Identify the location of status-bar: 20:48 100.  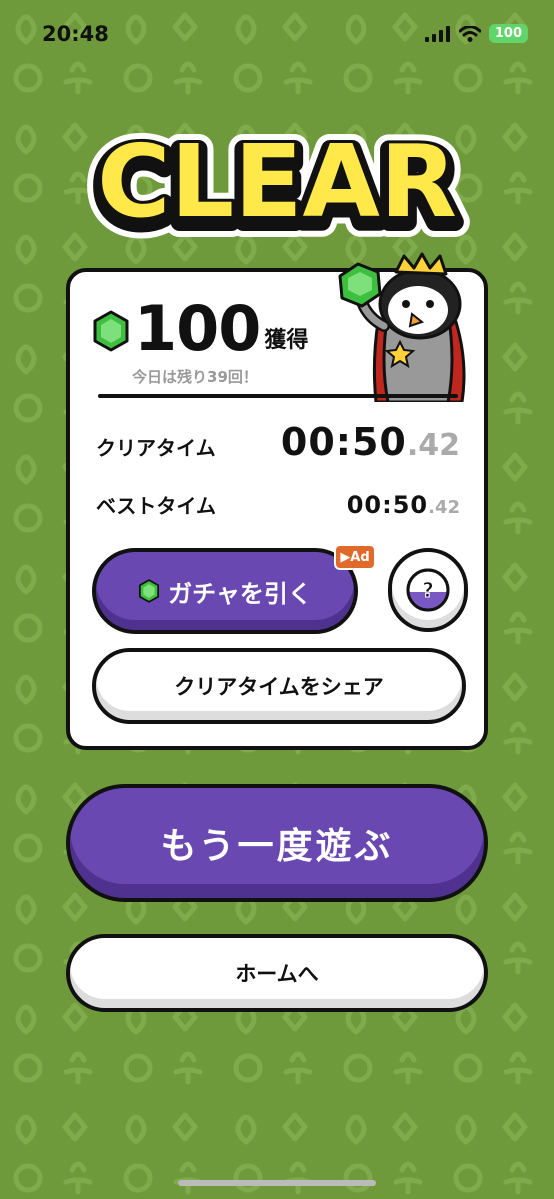
(277, 34).